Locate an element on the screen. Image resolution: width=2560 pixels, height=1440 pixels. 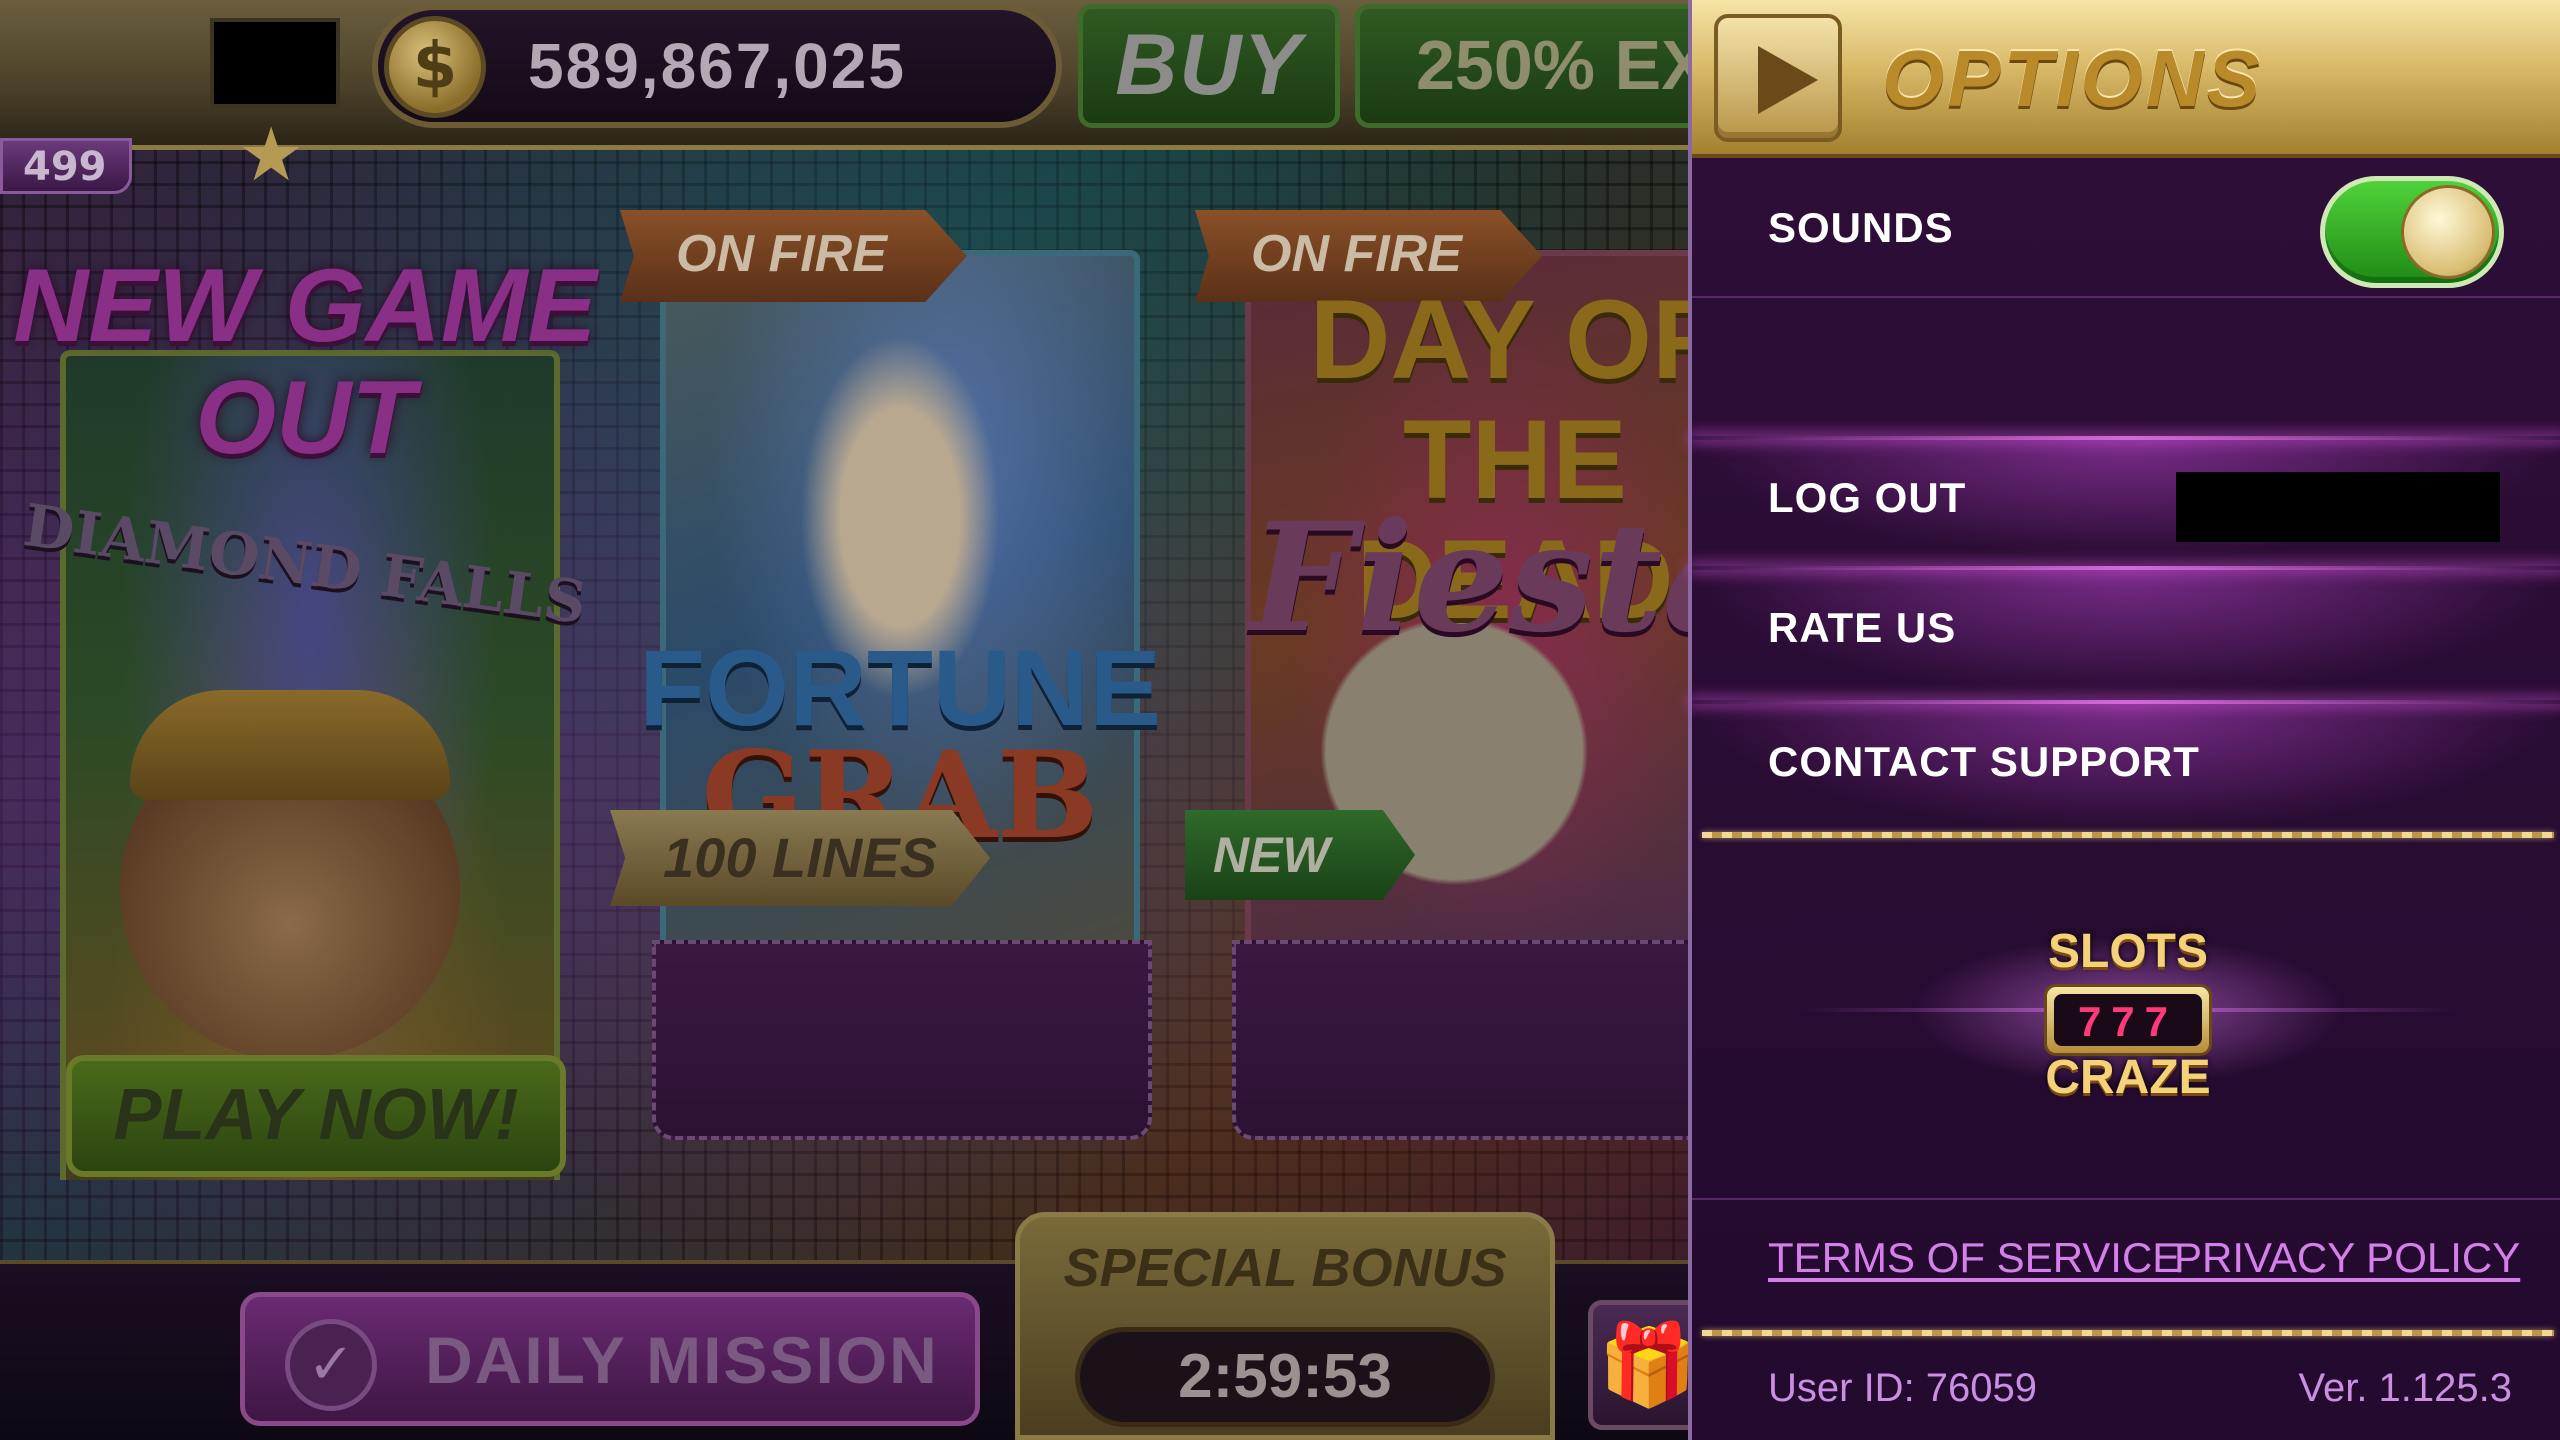
account-name-redacted is located at coordinates (2338, 507).